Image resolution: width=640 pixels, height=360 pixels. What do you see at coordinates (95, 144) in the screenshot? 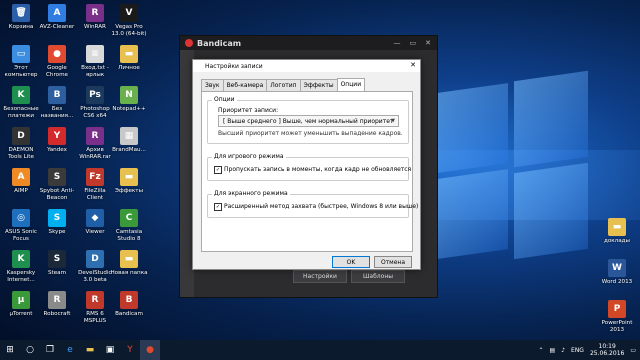
I see `desktop-icon: R Архив WinRAR.rar` at bounding box center [95, 144].